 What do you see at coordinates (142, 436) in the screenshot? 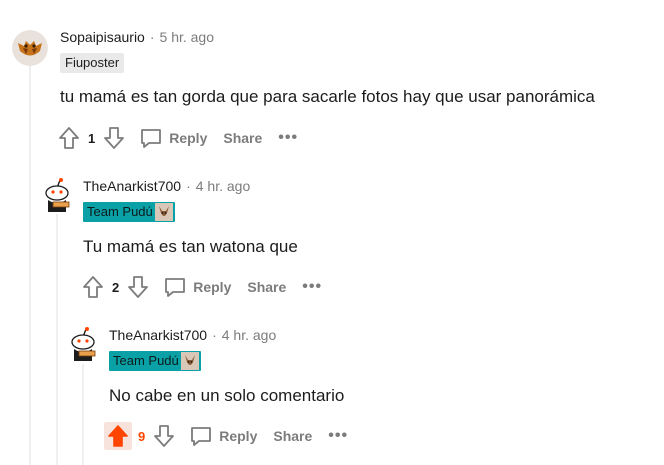
I see `vote-score: 9` at bounding box center [142, 436].